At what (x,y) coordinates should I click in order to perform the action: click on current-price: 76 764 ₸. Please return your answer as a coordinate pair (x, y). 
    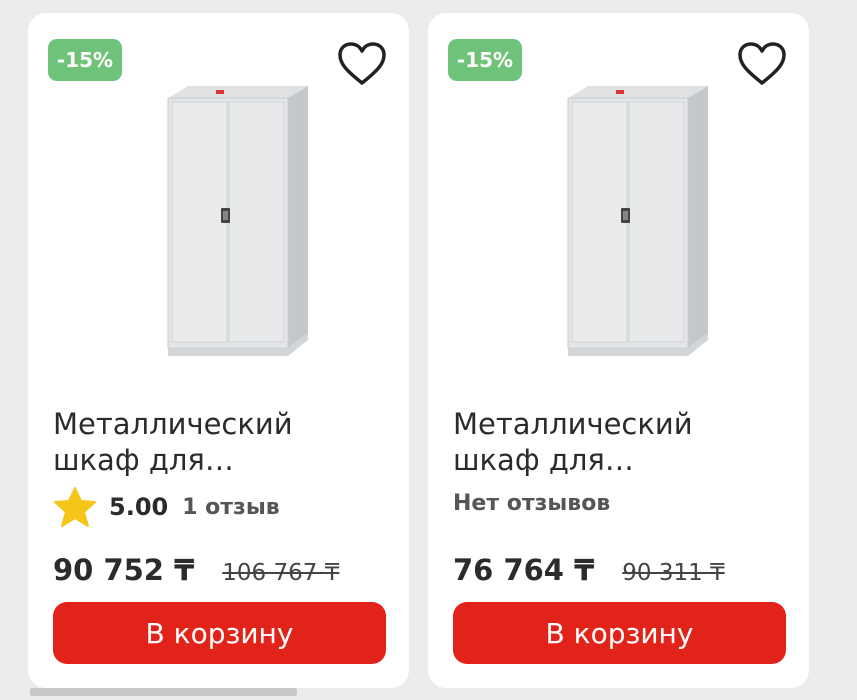
    Looking at the image, I should click on (524, 570).